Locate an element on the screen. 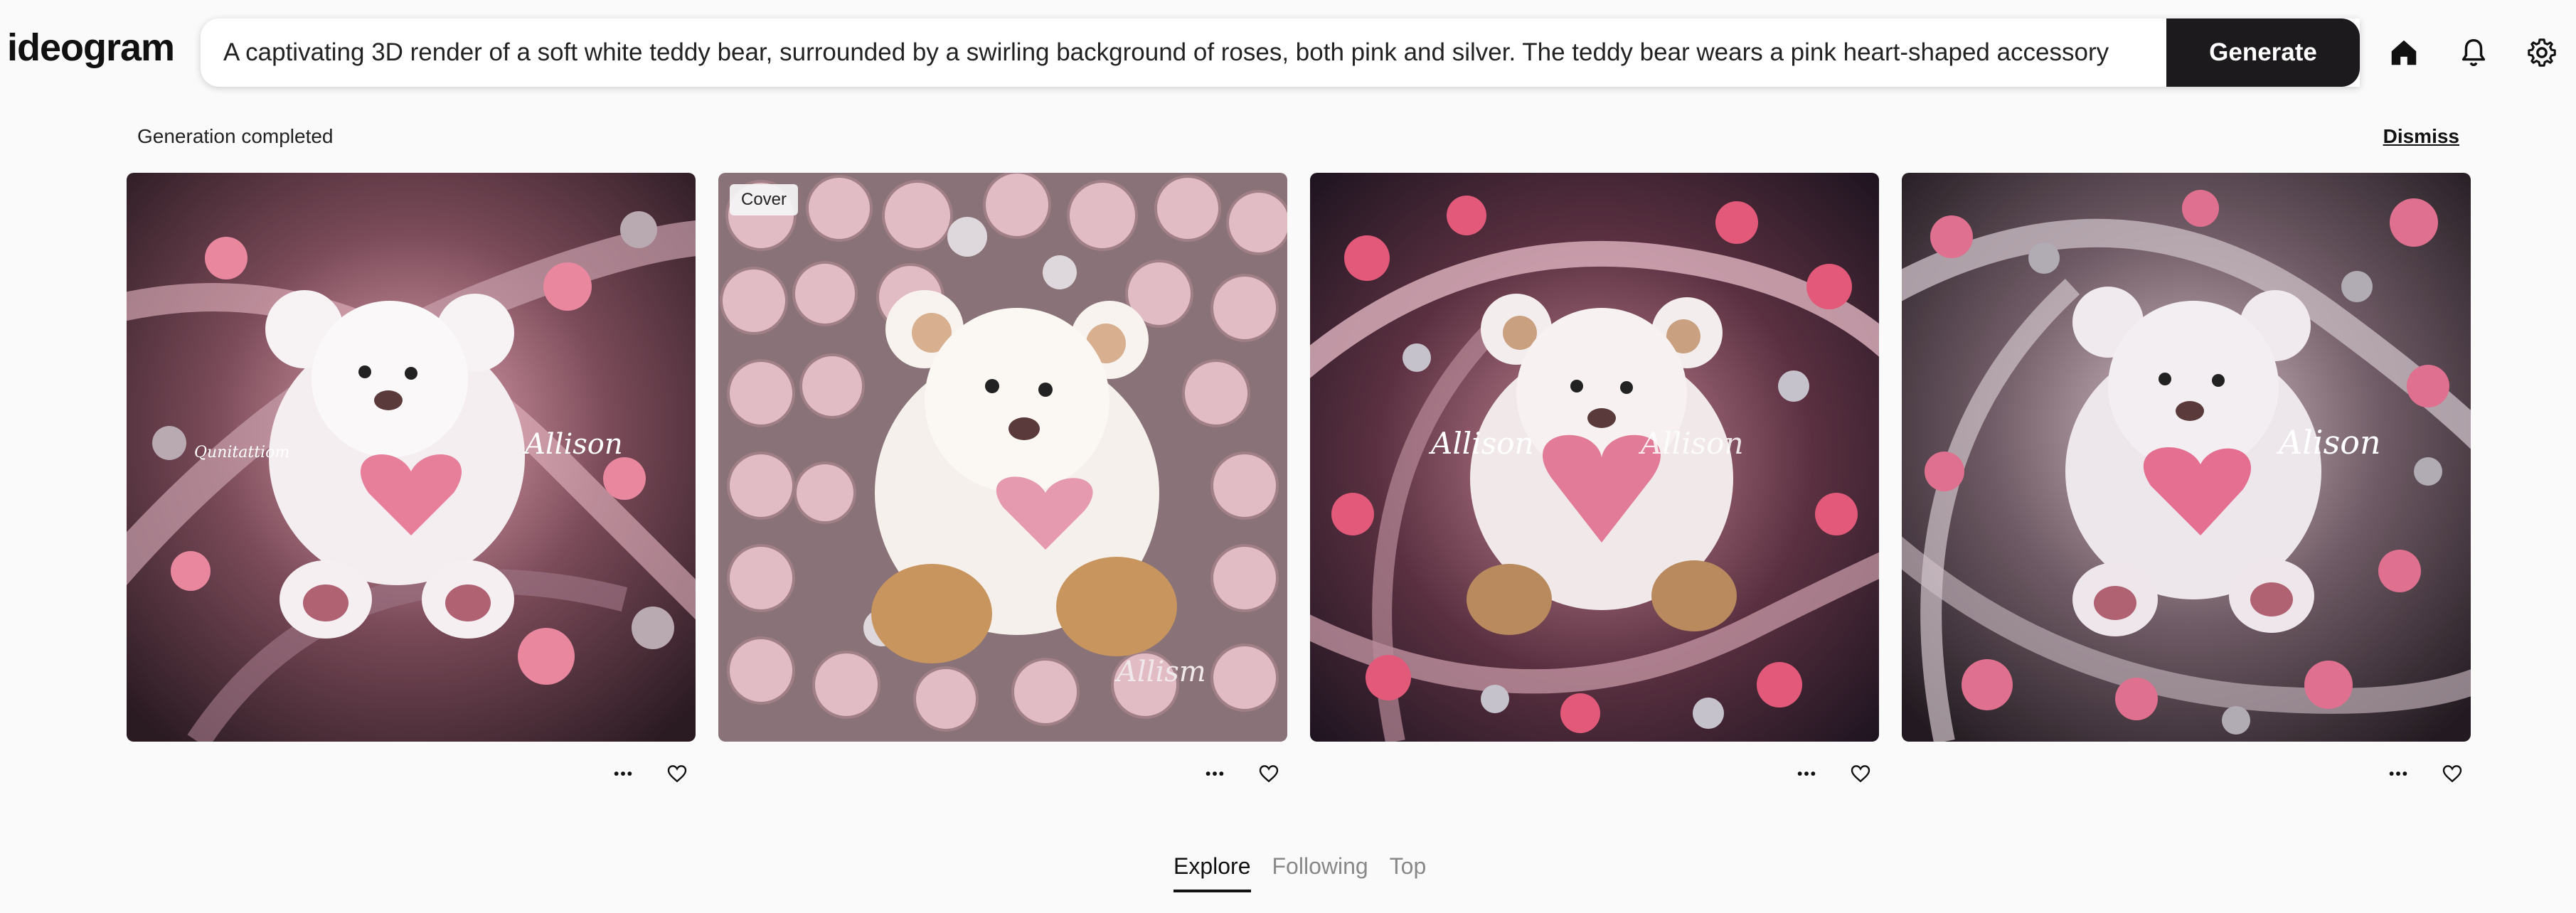 The height and width of the screenshot is (913, 2576). result-image-3: Allison Allison is located at coordinates (1594, 458).